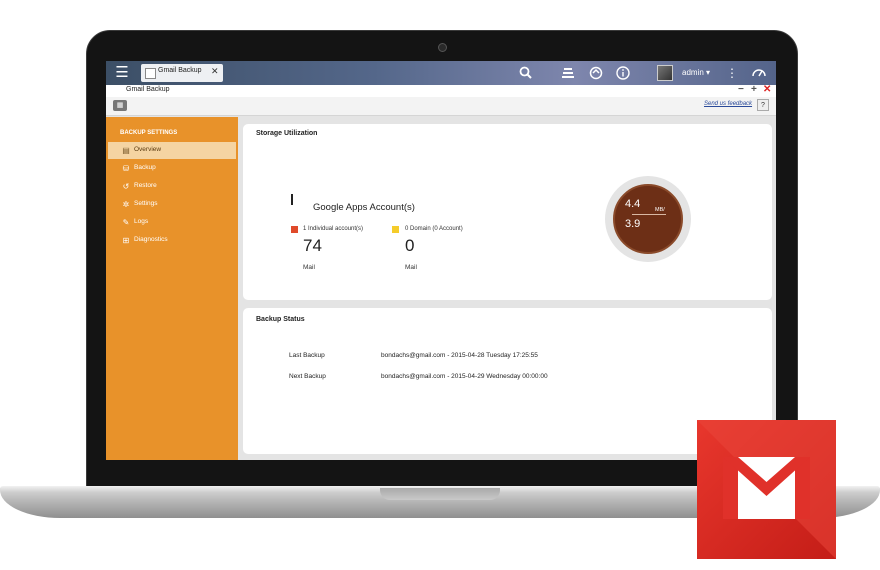 The height and width of the screenshot is (570, 880). I want to click on sidebar-item-label: Diagnostics, so click(151, 239).